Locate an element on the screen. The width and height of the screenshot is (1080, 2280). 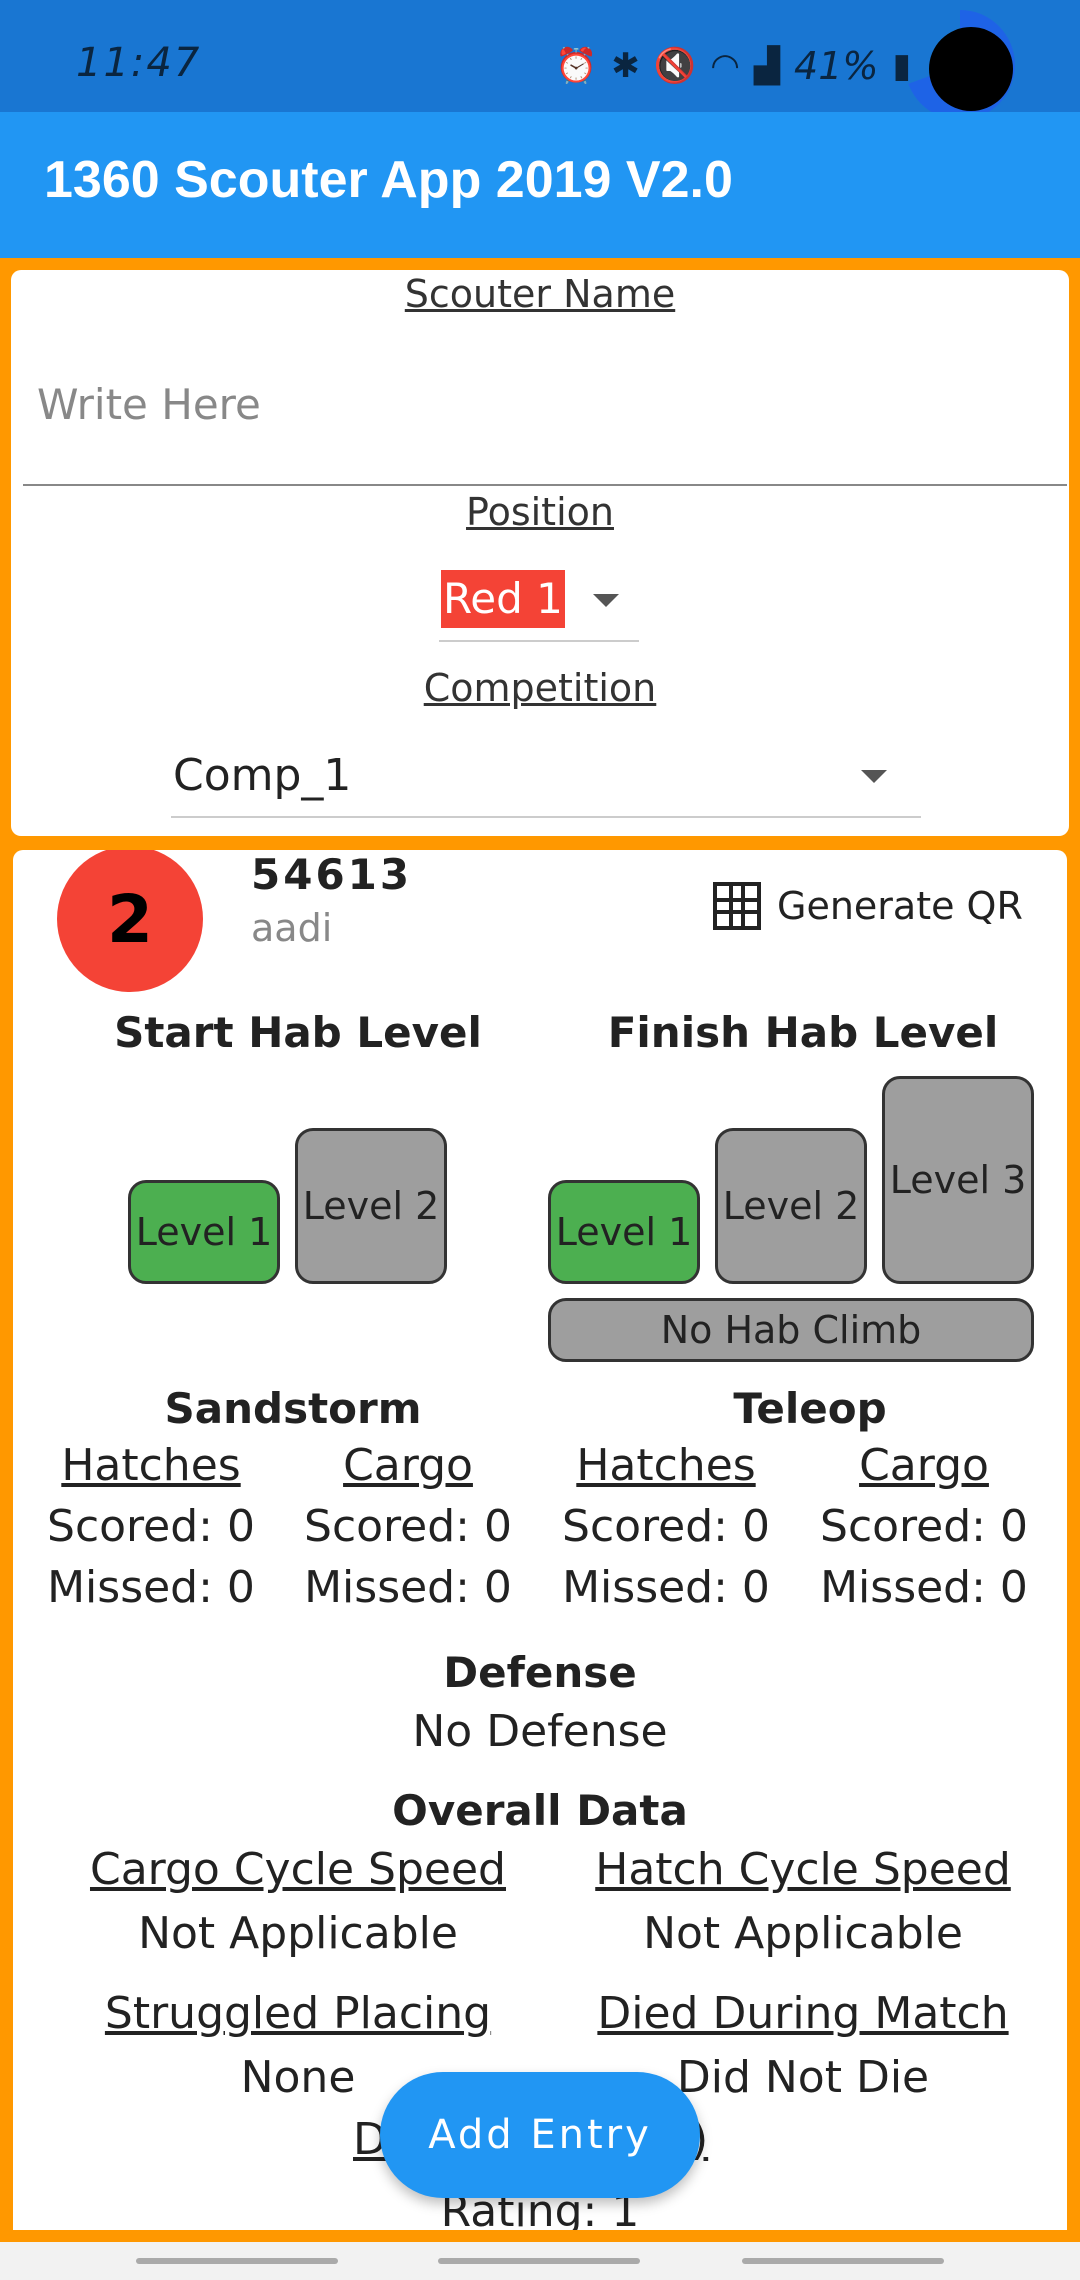
teleop-title: Teleop is located at coordinates (810, 1408).